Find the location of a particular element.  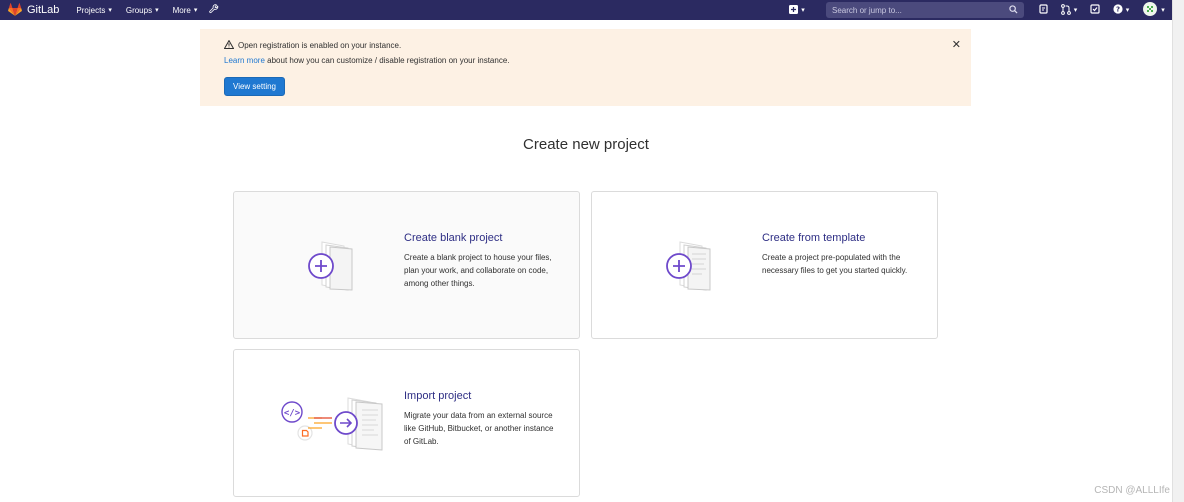

plus-square-icon is located at coordinates (794, 10).